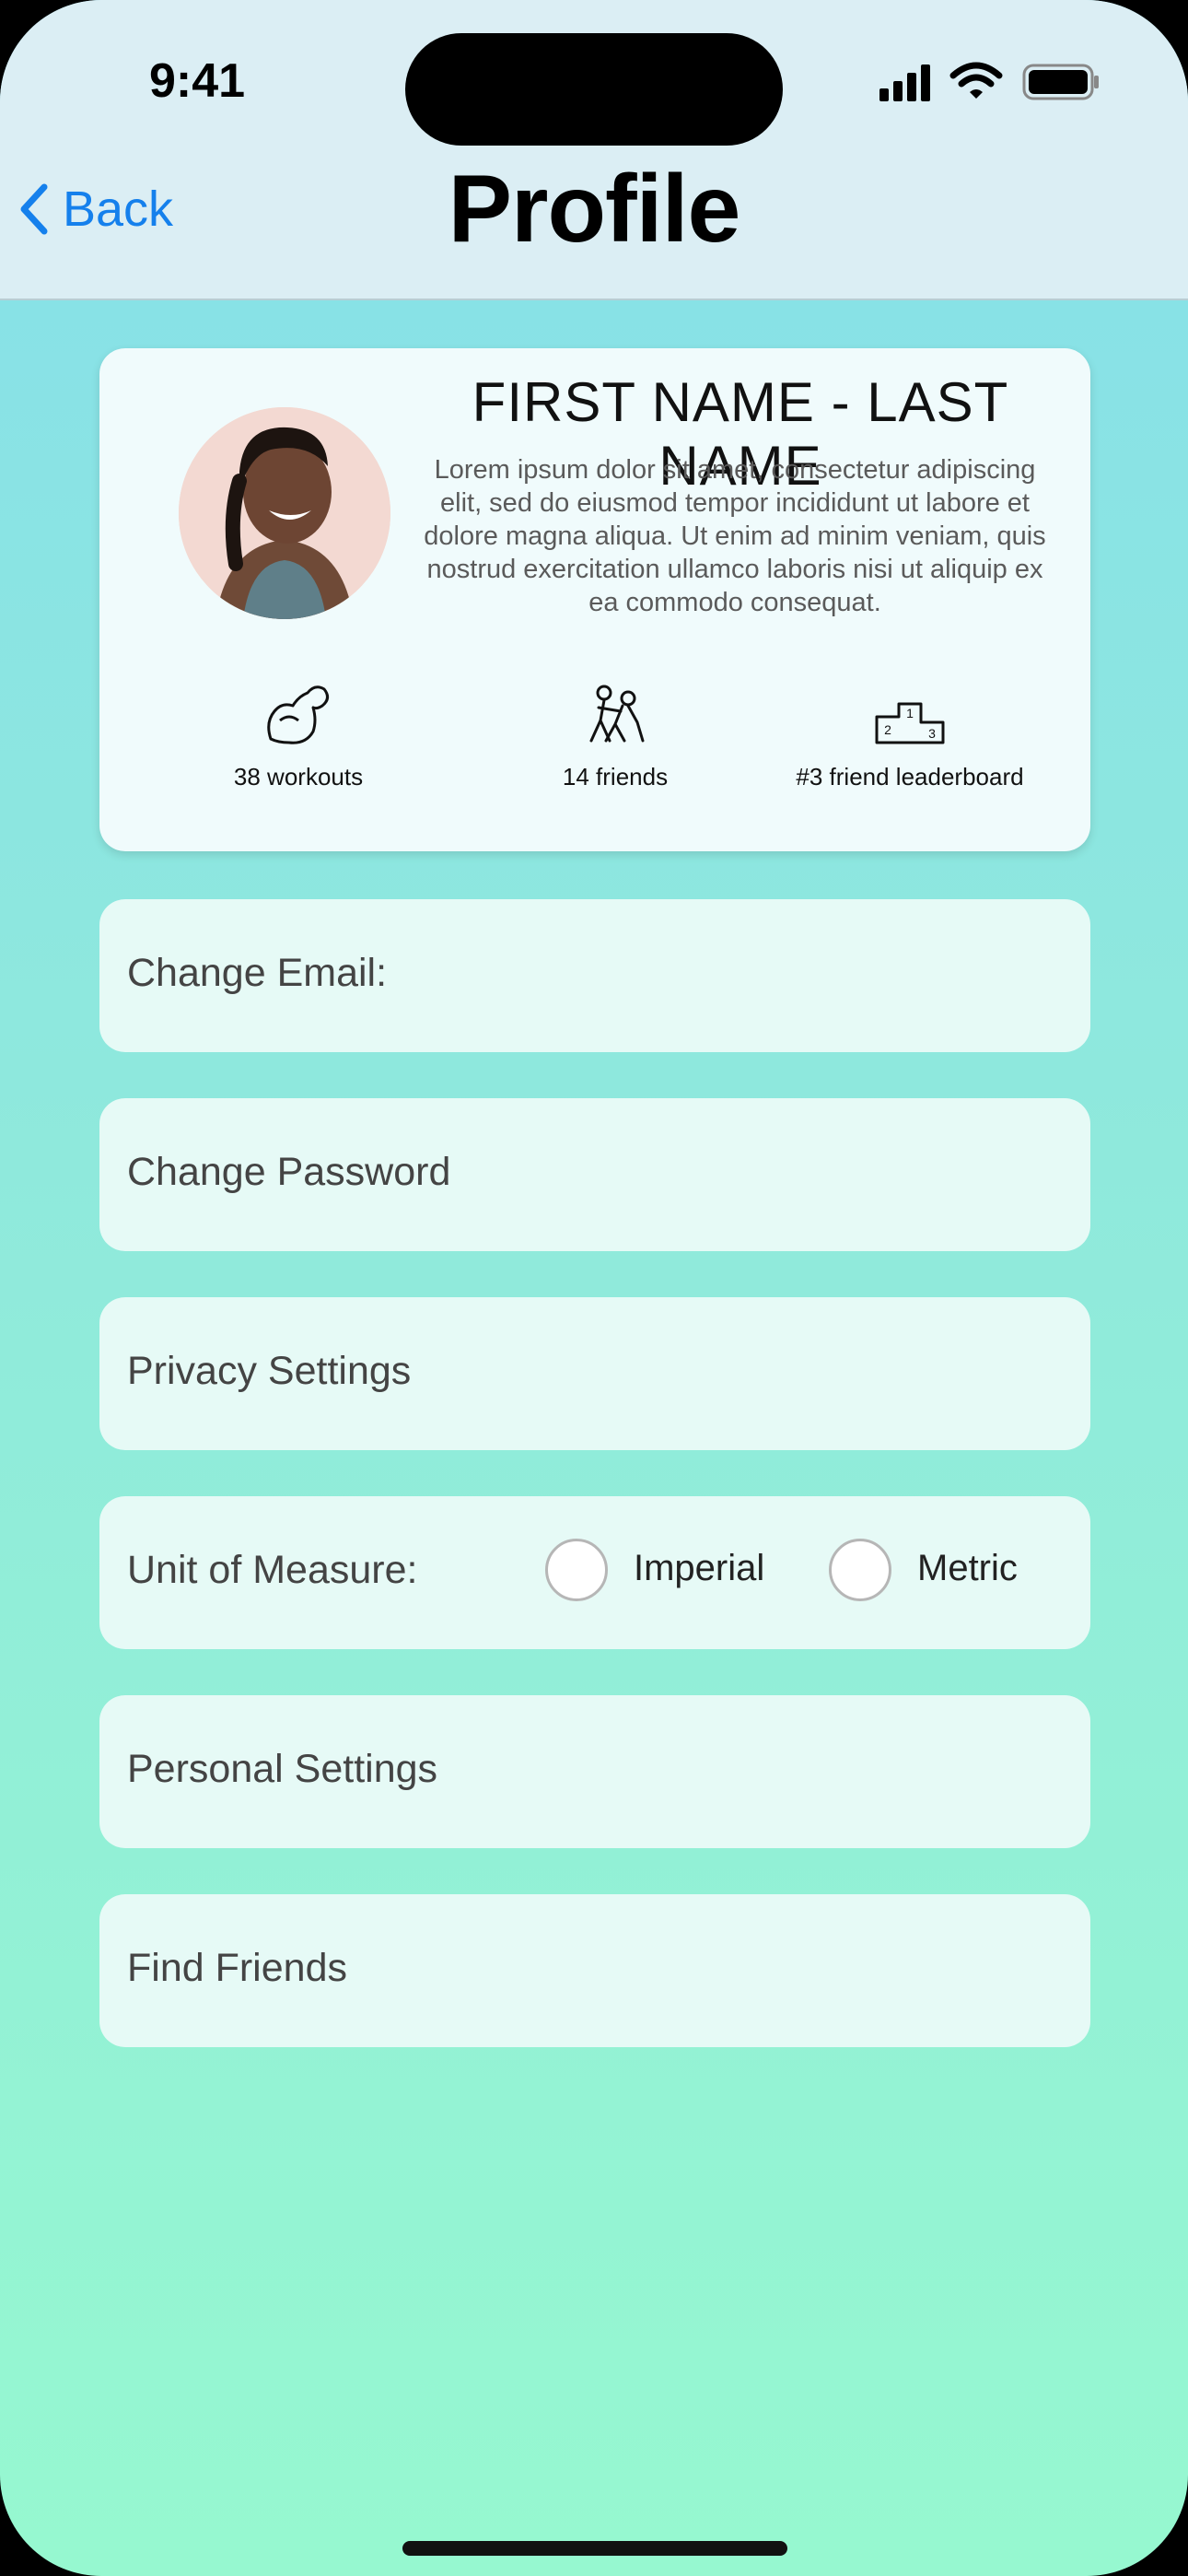  I want to click on stat-label: #3 friend leaderboard, so click(910, 776).